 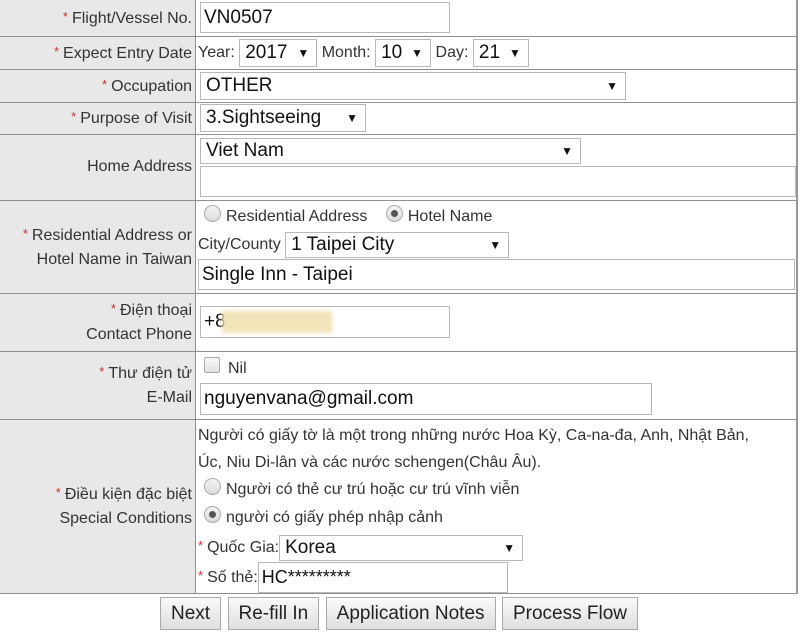 What do you see at coordinates (498, 181) in the screenshot?
I see `home-address-input` at bounding box center [498, 181].